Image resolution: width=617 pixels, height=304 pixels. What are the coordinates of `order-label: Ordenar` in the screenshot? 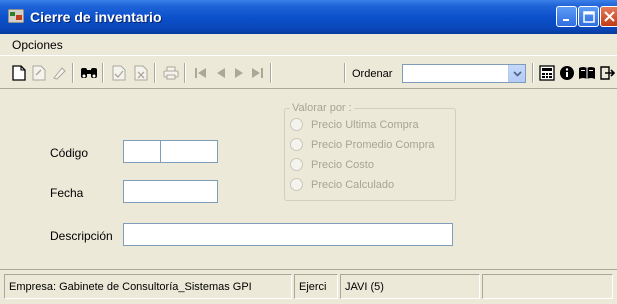 It's located at (372, 74).